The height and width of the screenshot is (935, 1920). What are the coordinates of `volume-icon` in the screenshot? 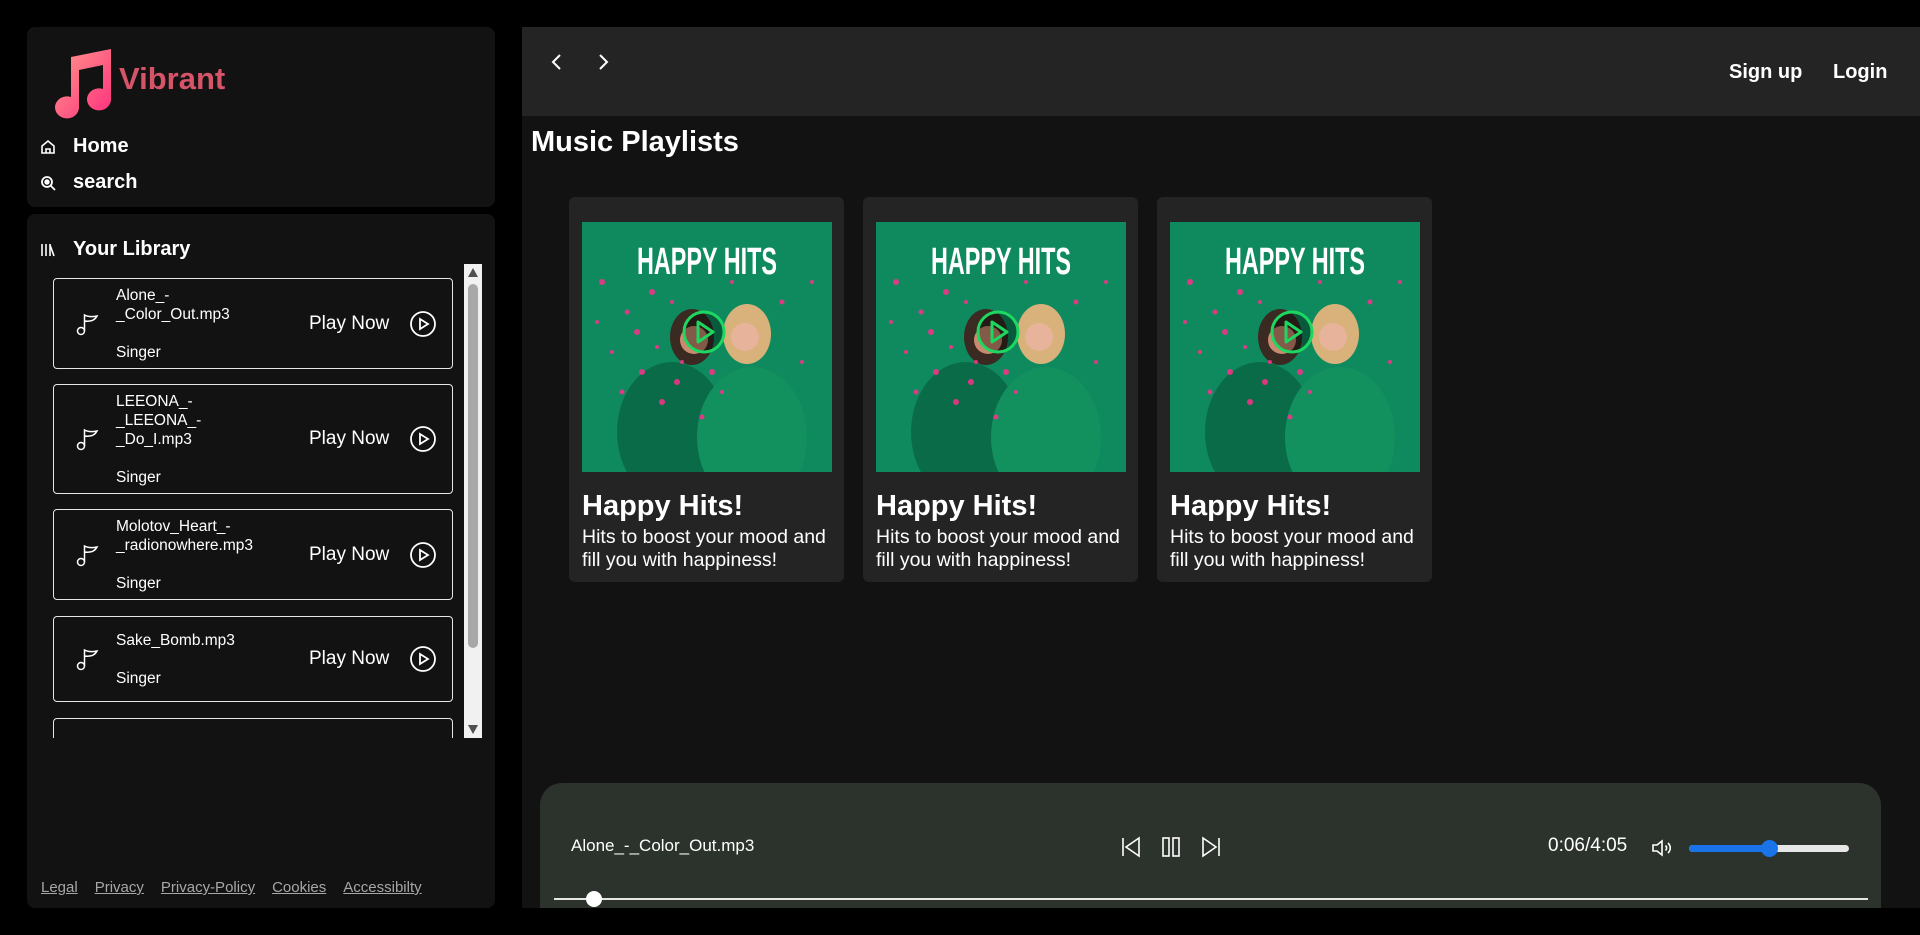 It's located at (1662, 848).